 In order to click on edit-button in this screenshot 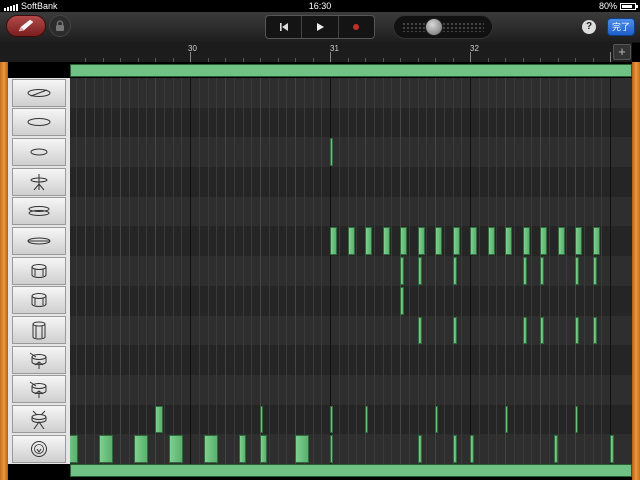, I will do `click(26, 26)`.